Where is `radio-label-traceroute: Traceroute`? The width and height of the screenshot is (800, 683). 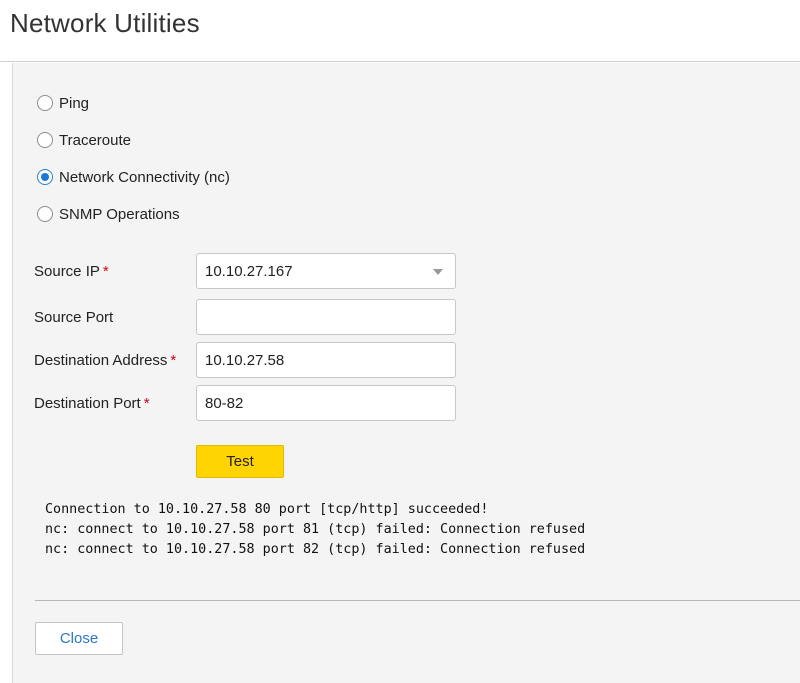
radio-label-traceroute: Traceroute is located at coordinates (95, 140).